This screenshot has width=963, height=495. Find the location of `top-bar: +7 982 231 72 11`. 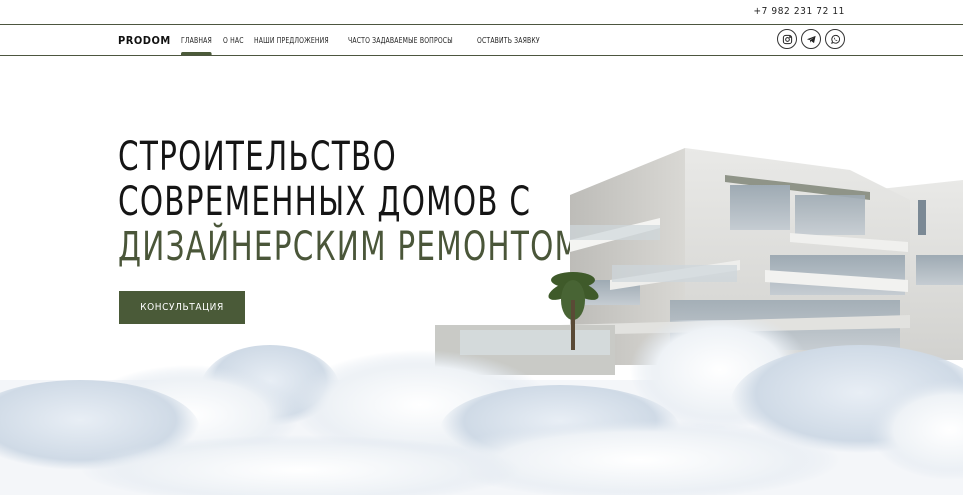

top-bar: +7 982 231 72 11 is located at coordinates (481, 12).